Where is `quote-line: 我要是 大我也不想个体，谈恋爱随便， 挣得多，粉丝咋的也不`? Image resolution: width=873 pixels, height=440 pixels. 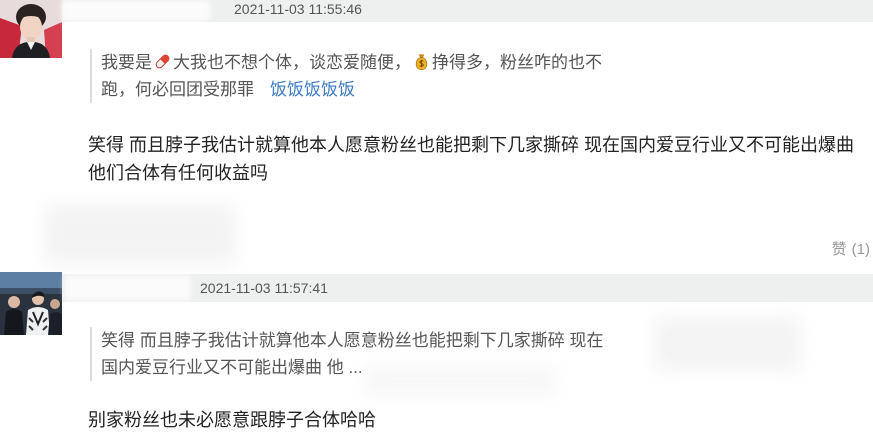 quote-line: 我要是 大我也不想个体，谈恋爱随便， 挣得多，粉丝咋的也不 is located at coordinates (351, 62).